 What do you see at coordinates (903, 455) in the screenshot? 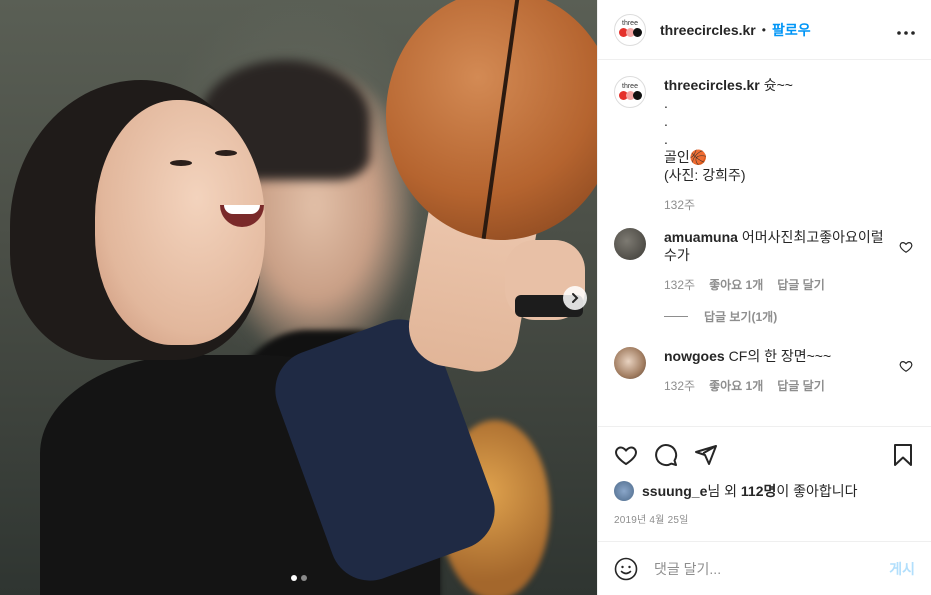
I see `bookmark-icon` at bounding box center [903, 455].